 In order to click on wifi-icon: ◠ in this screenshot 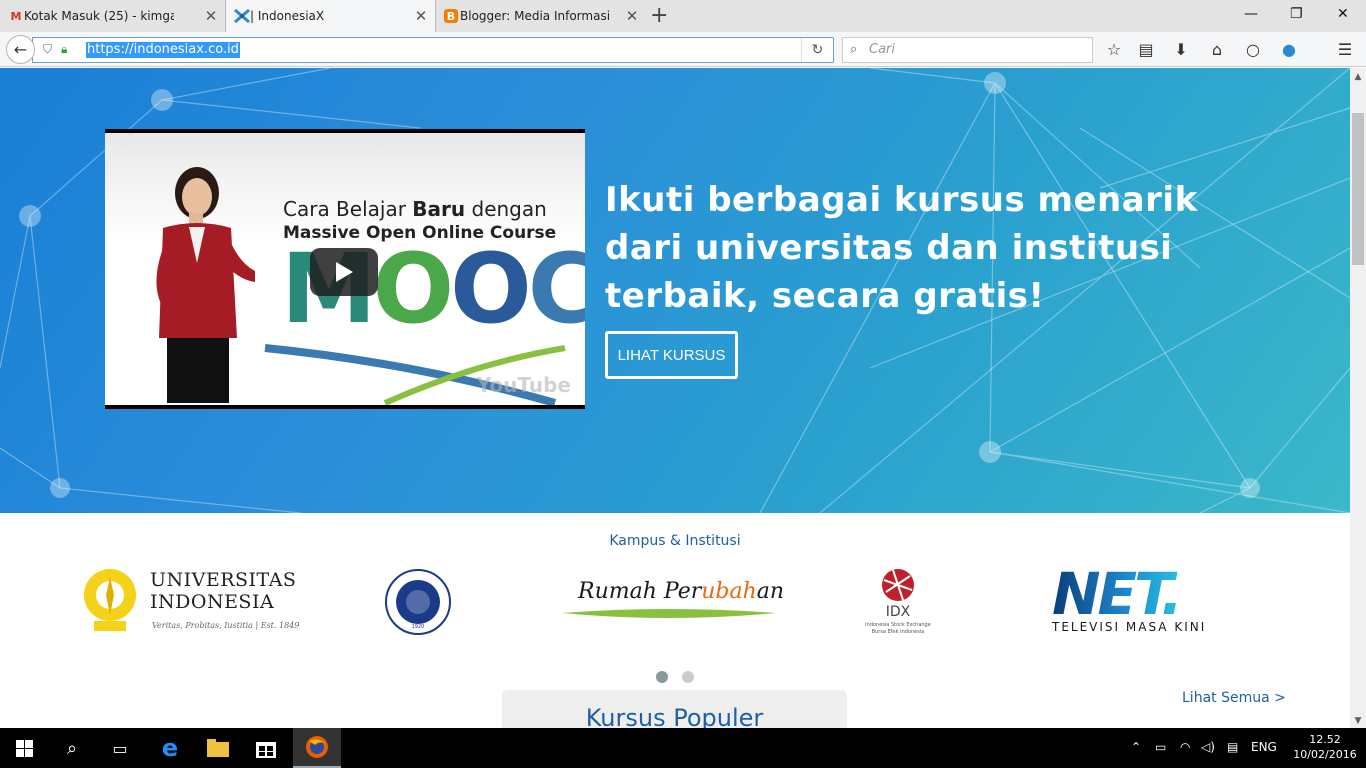, I will do `click(1185, 747)`.